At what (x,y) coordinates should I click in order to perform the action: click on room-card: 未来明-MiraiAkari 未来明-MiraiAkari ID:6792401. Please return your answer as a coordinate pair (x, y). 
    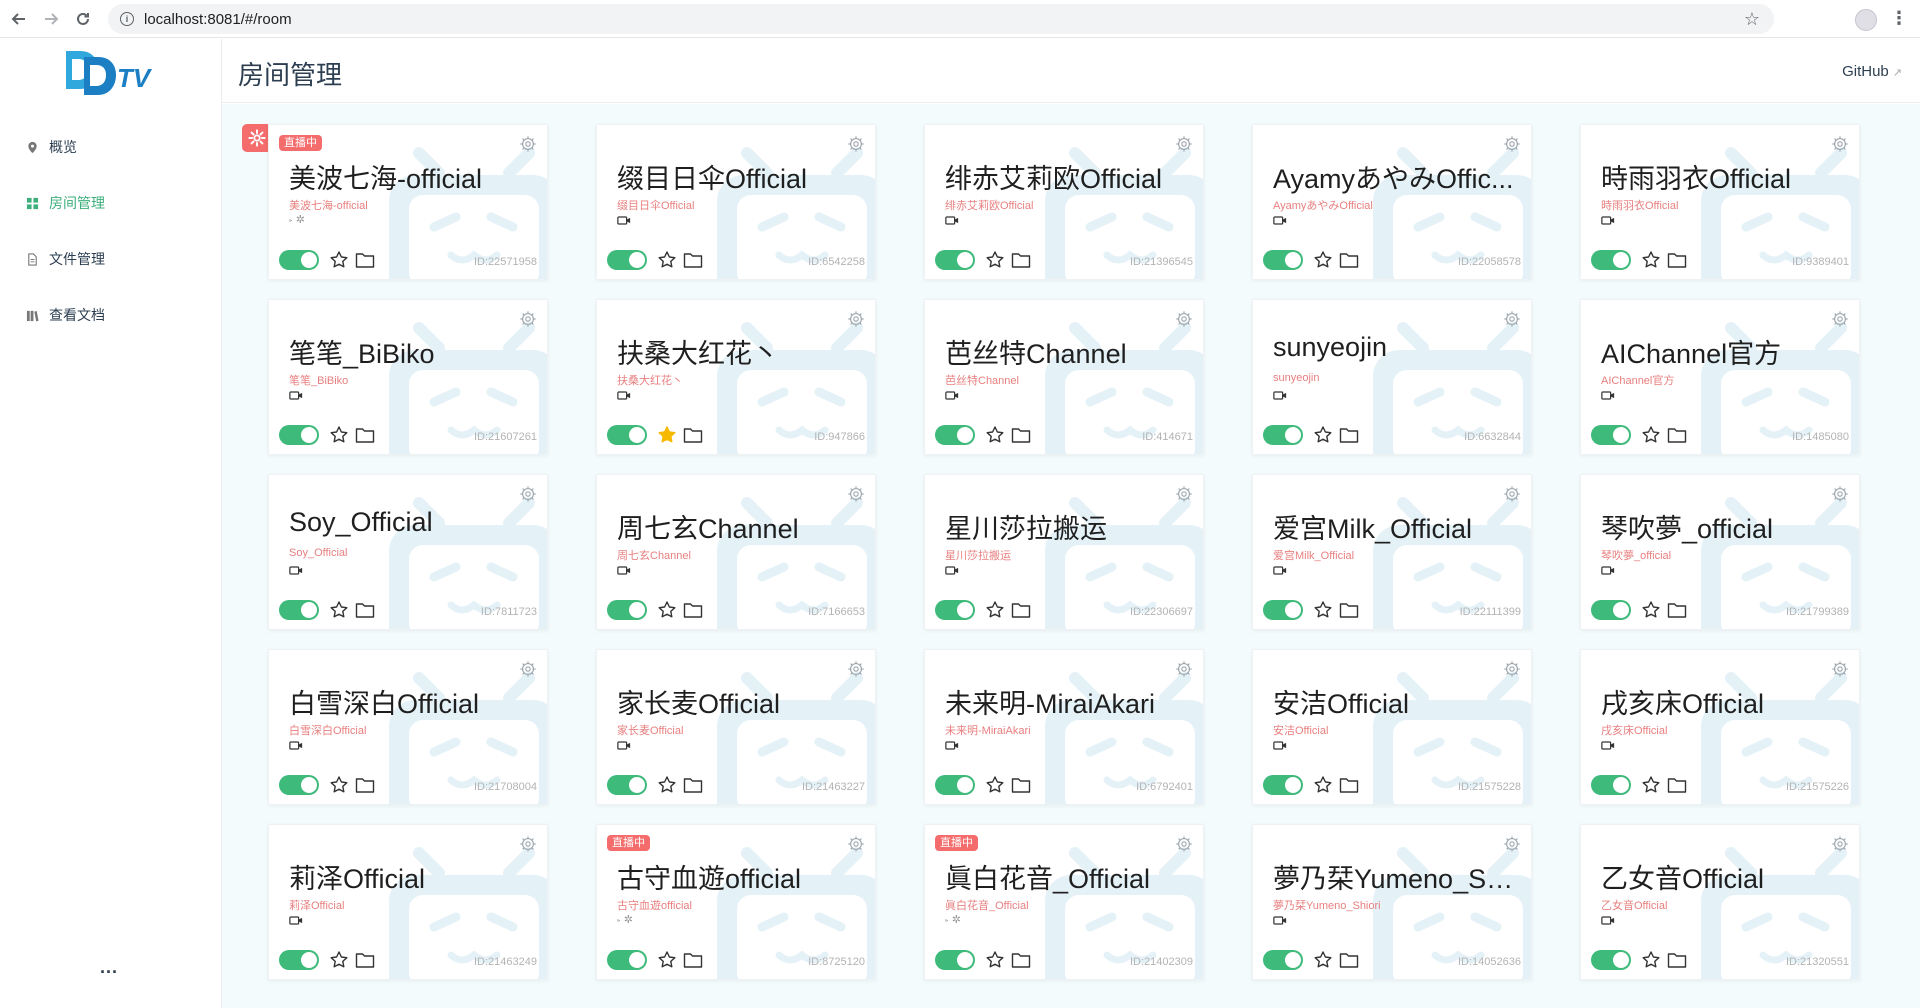
    Looking at the image, I should click on (1064, 727).